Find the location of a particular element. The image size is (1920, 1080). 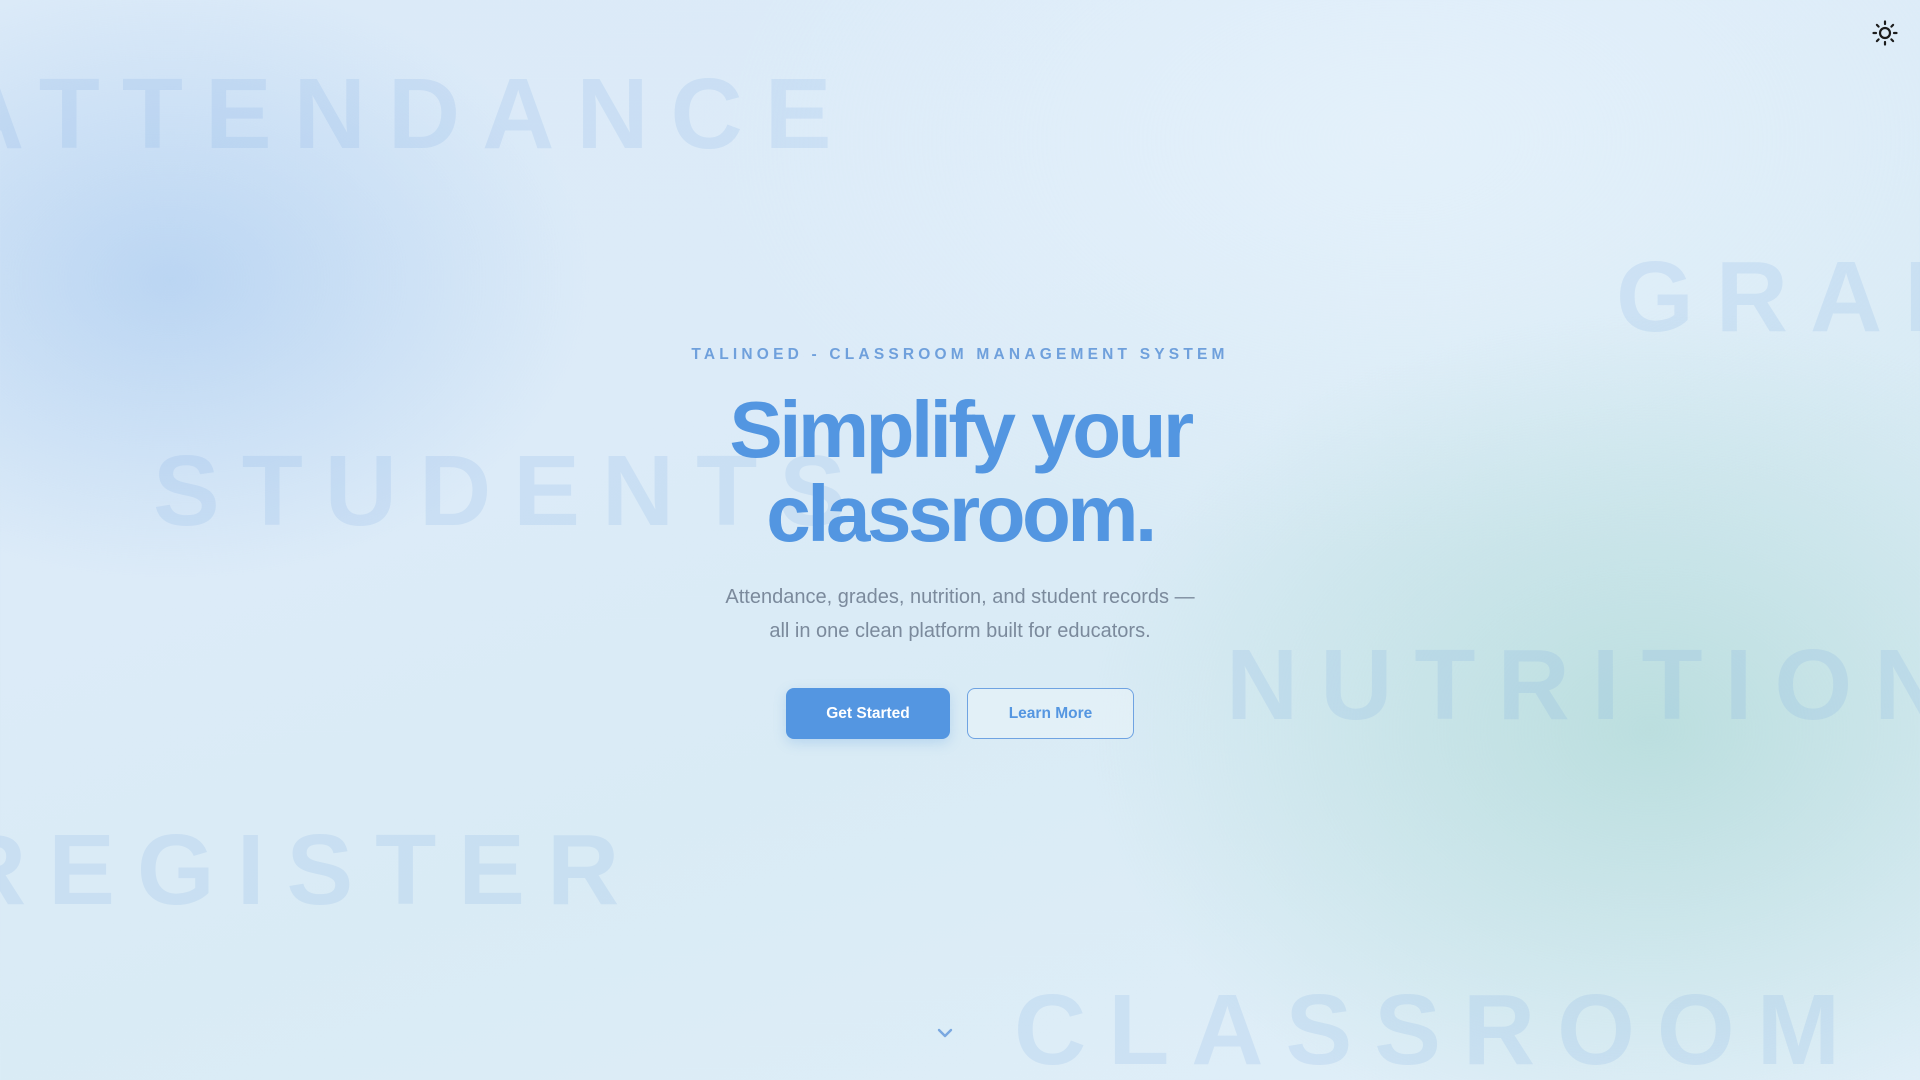

background-word-register: REGISTER is located at coordinates (321, 870).